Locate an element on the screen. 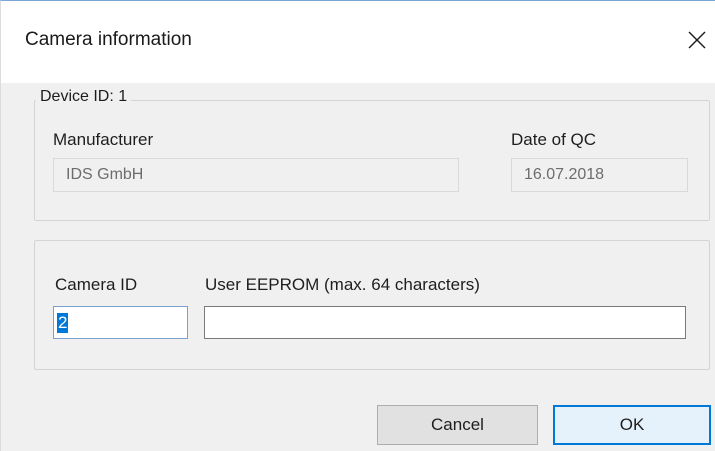  manufacturer-label: Manufacturer is located at coordinates (103, 139).